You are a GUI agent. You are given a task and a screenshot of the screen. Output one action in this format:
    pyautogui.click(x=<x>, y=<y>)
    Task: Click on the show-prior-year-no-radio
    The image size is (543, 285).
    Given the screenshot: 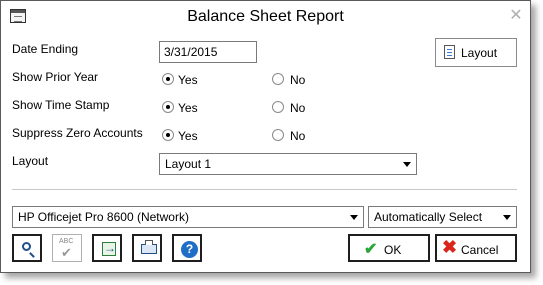 What is the action you would take?
    pyautogui.click(x=278, y=79)
    